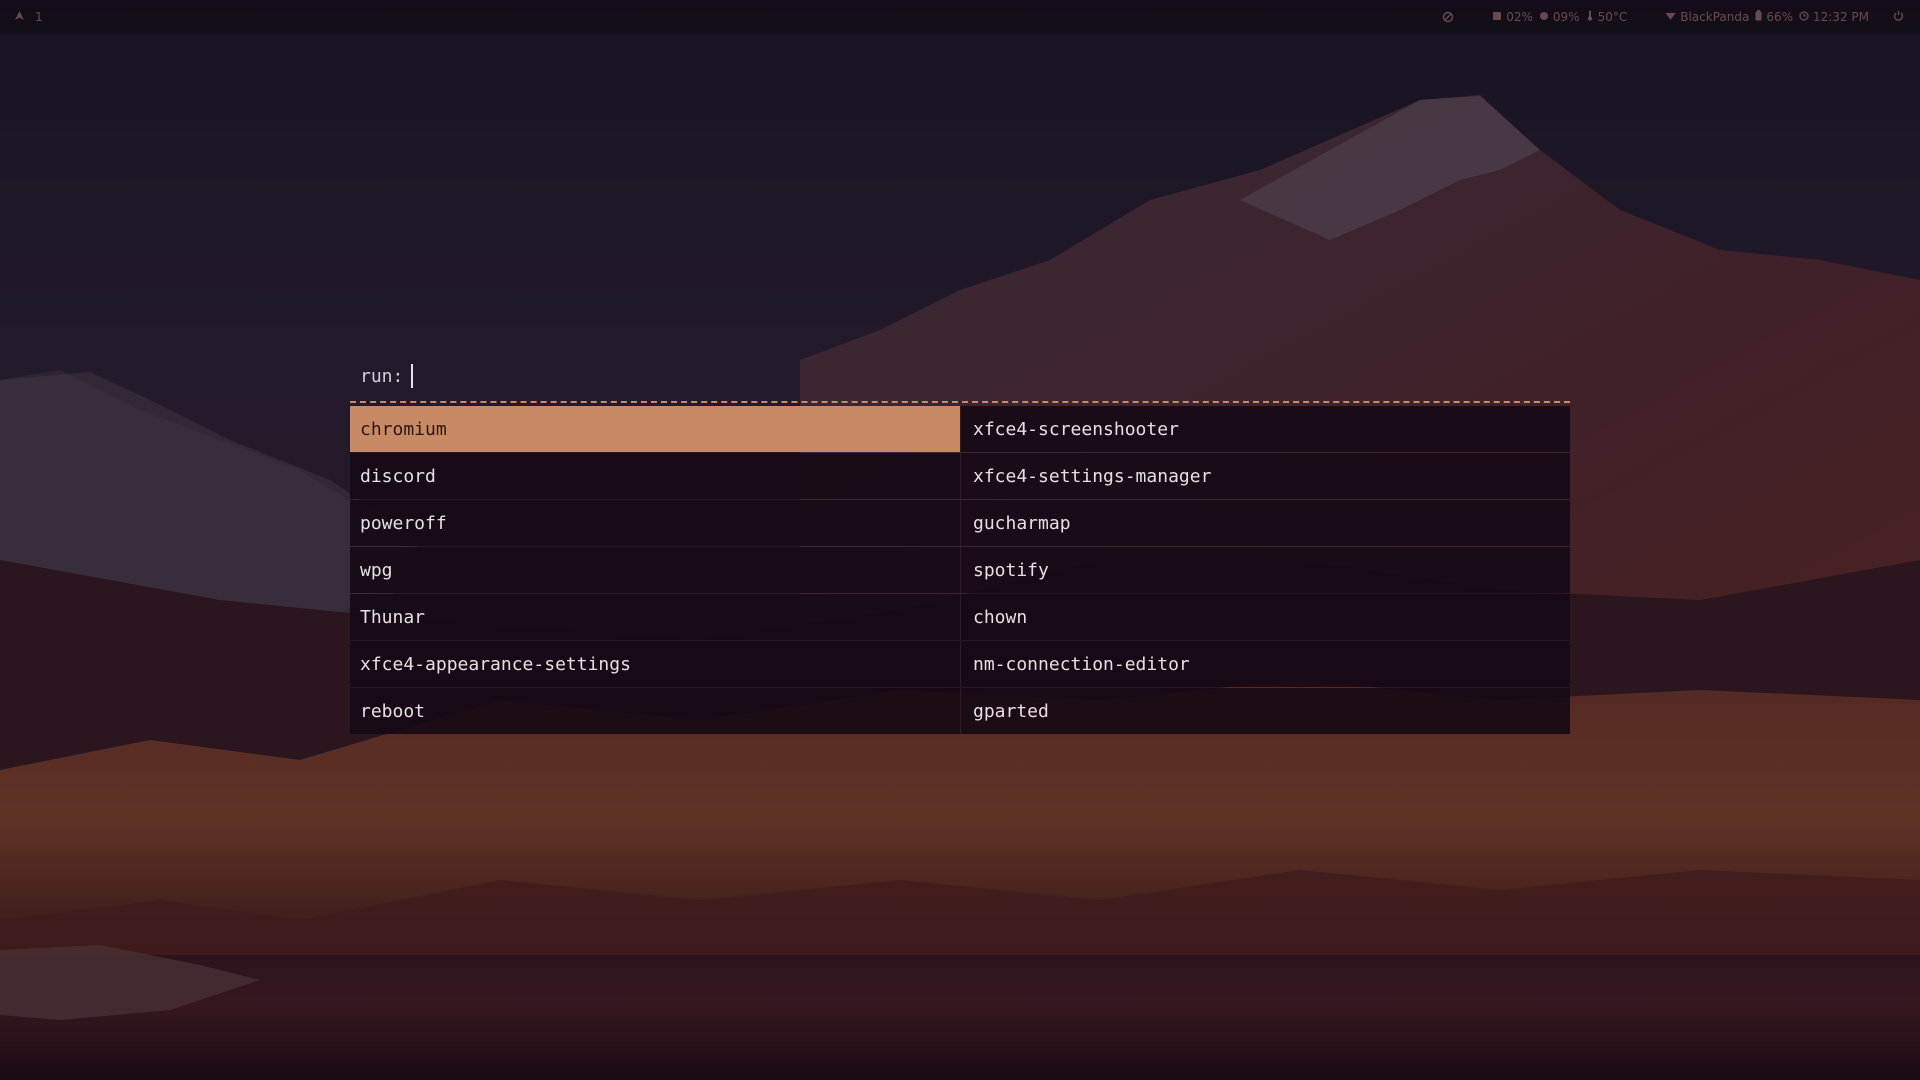 The height and width of the screenshot is (1080, 1920). What do you see at coordinates (655, 617) in the screenshot?
I see `launcher-item-thunar: Thunar` at bounding box center [655, 617].